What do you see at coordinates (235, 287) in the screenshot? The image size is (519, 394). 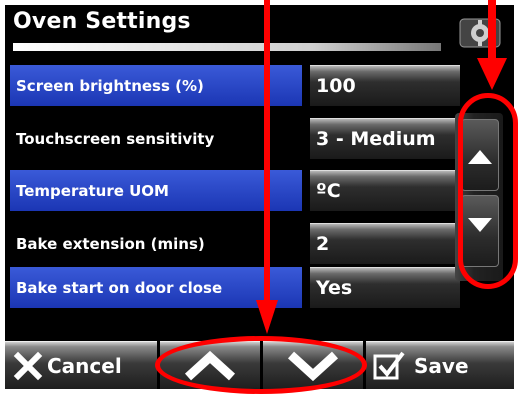 I see `setting-row: Bake start on door close Yes` at bounding box center [235, 287].